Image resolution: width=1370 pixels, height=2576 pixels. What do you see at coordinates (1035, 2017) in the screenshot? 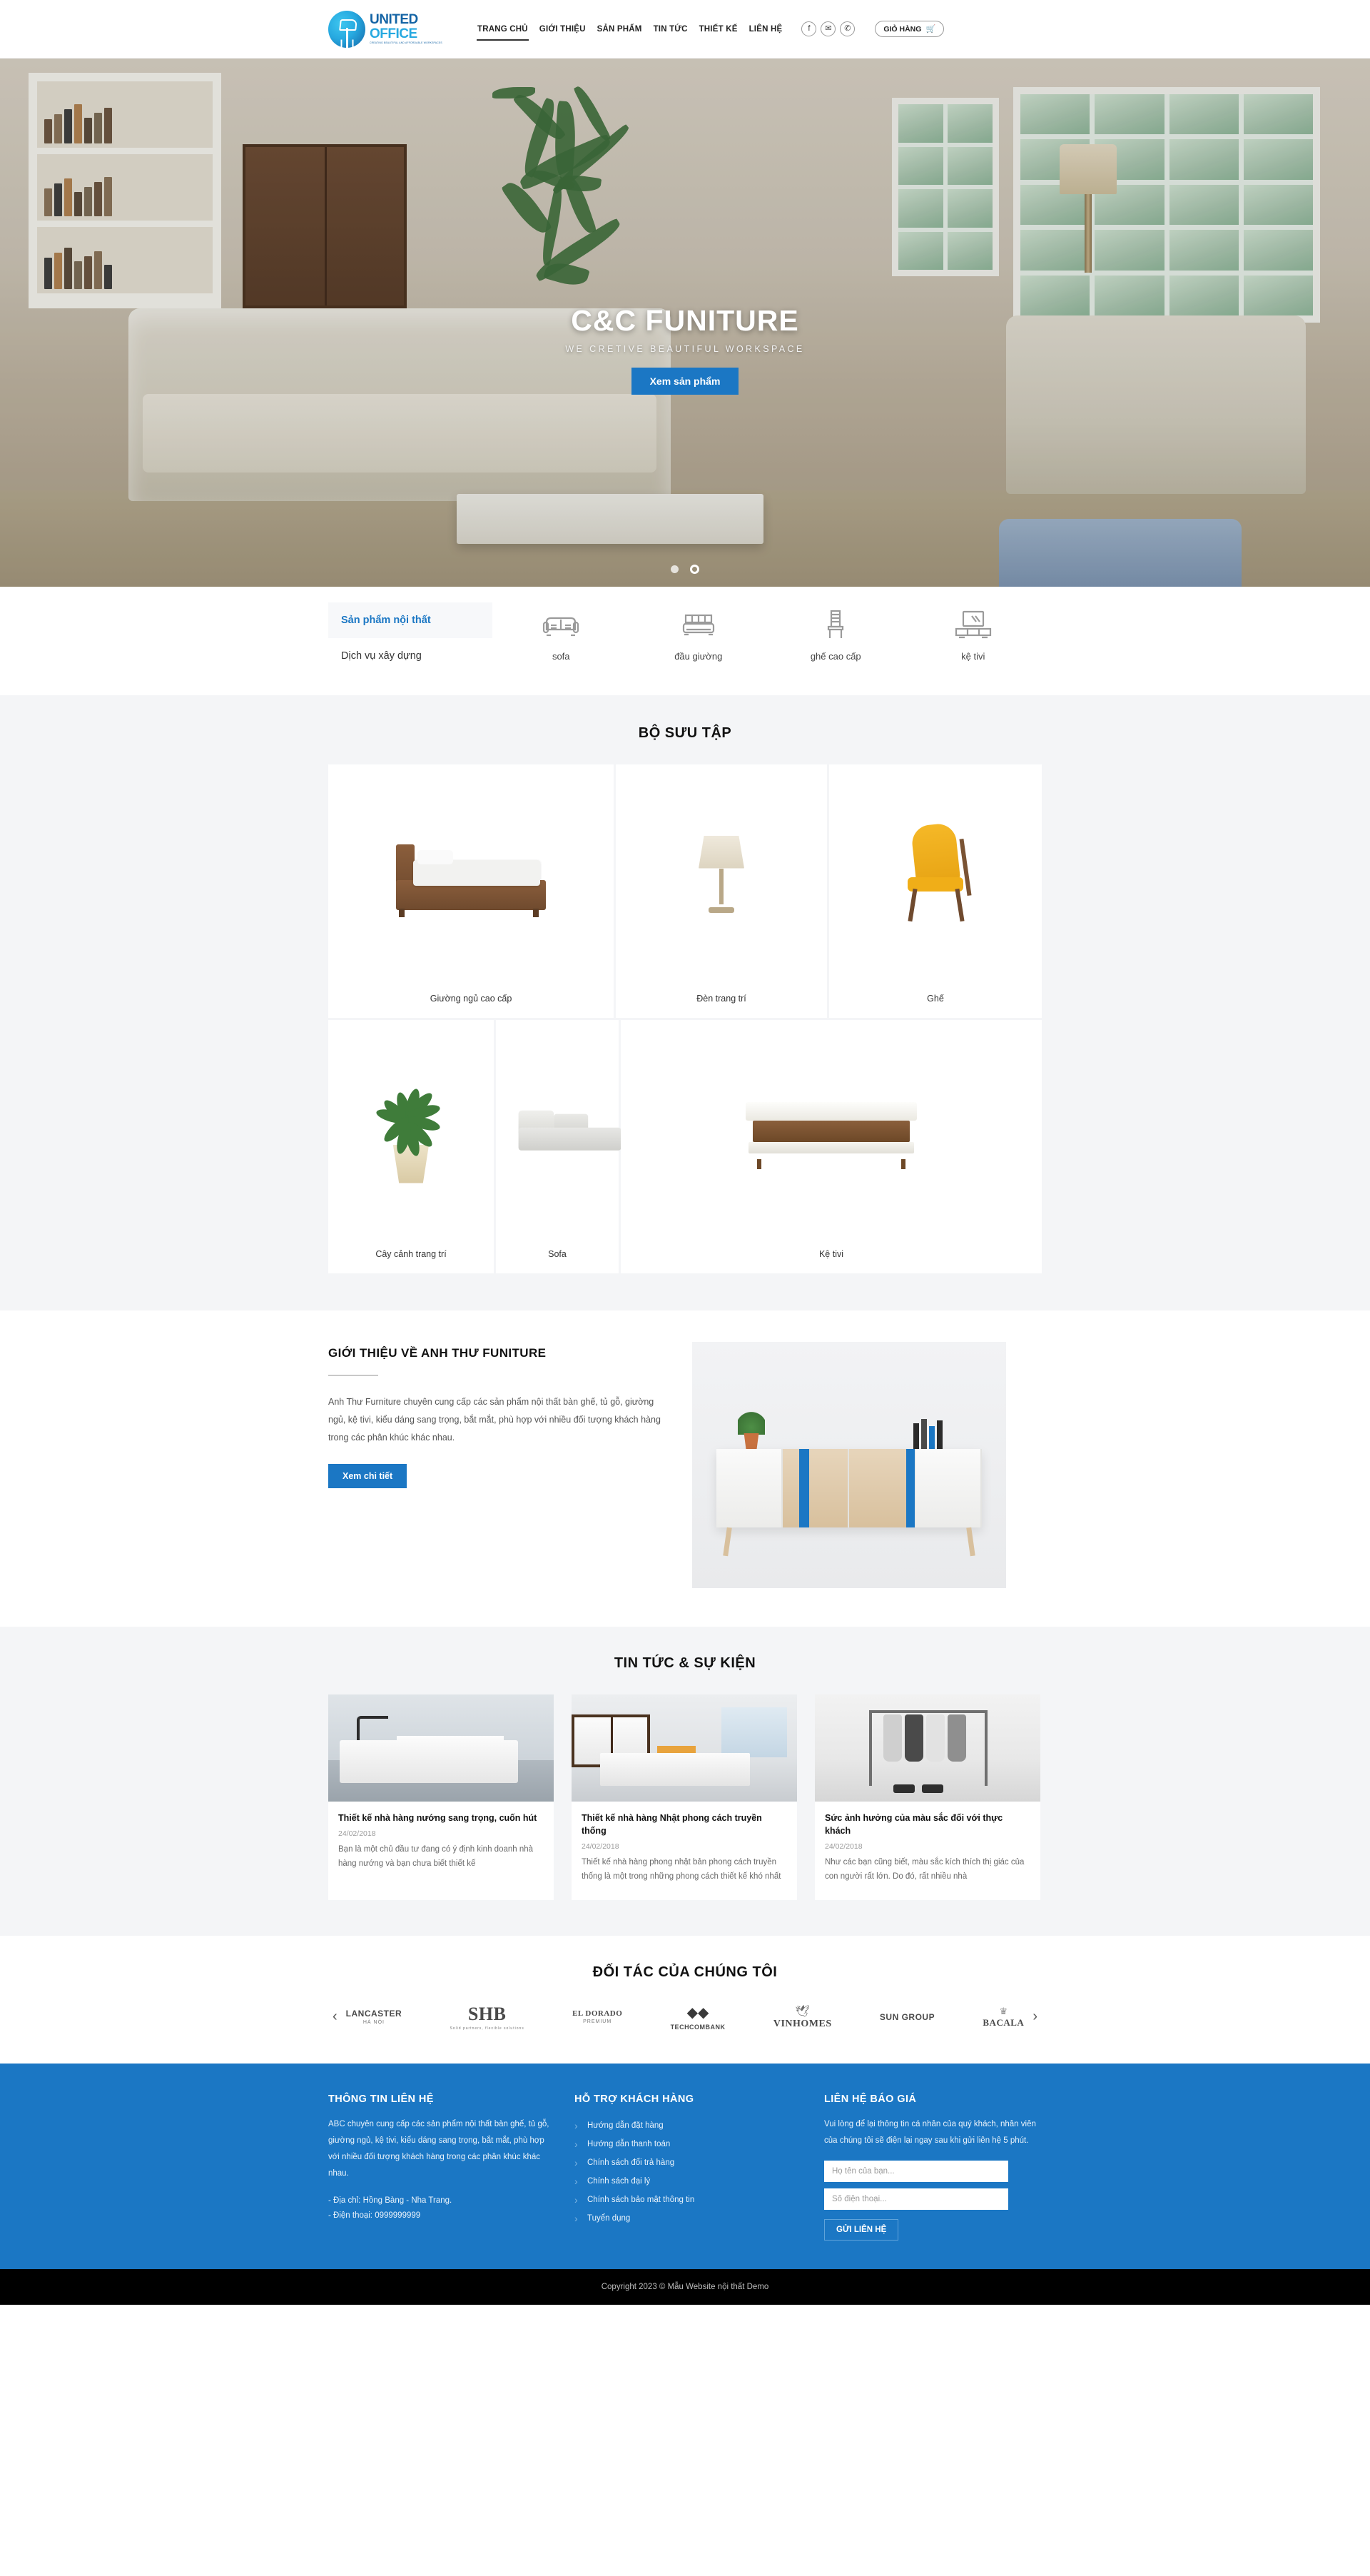
I see `partners-next-arrow: ›` at bounding box center [1035, 2017].